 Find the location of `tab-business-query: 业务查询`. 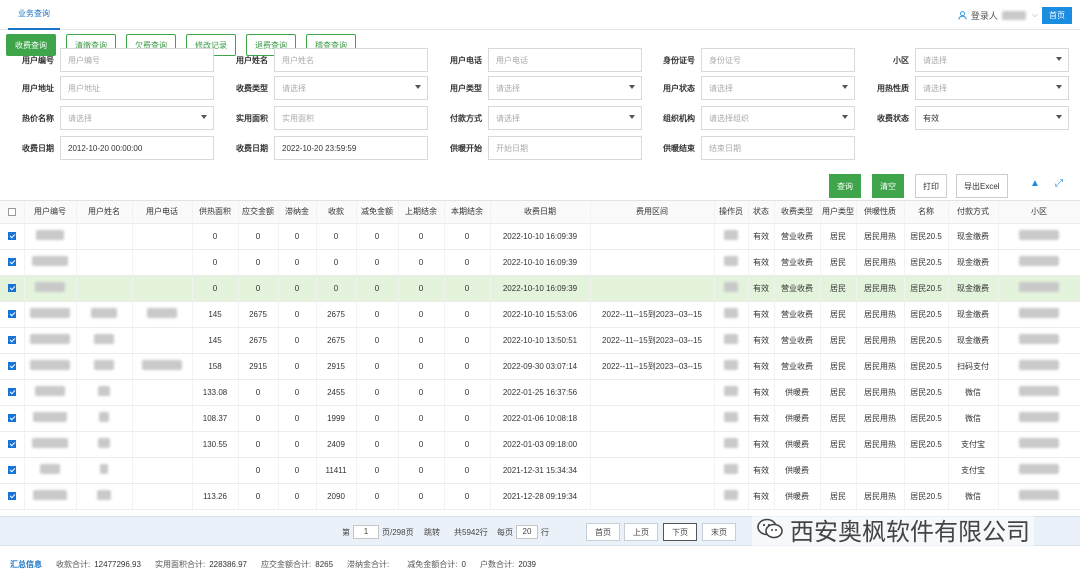

tab-business-query: 业务查询 is located at coordinates (34, 15).